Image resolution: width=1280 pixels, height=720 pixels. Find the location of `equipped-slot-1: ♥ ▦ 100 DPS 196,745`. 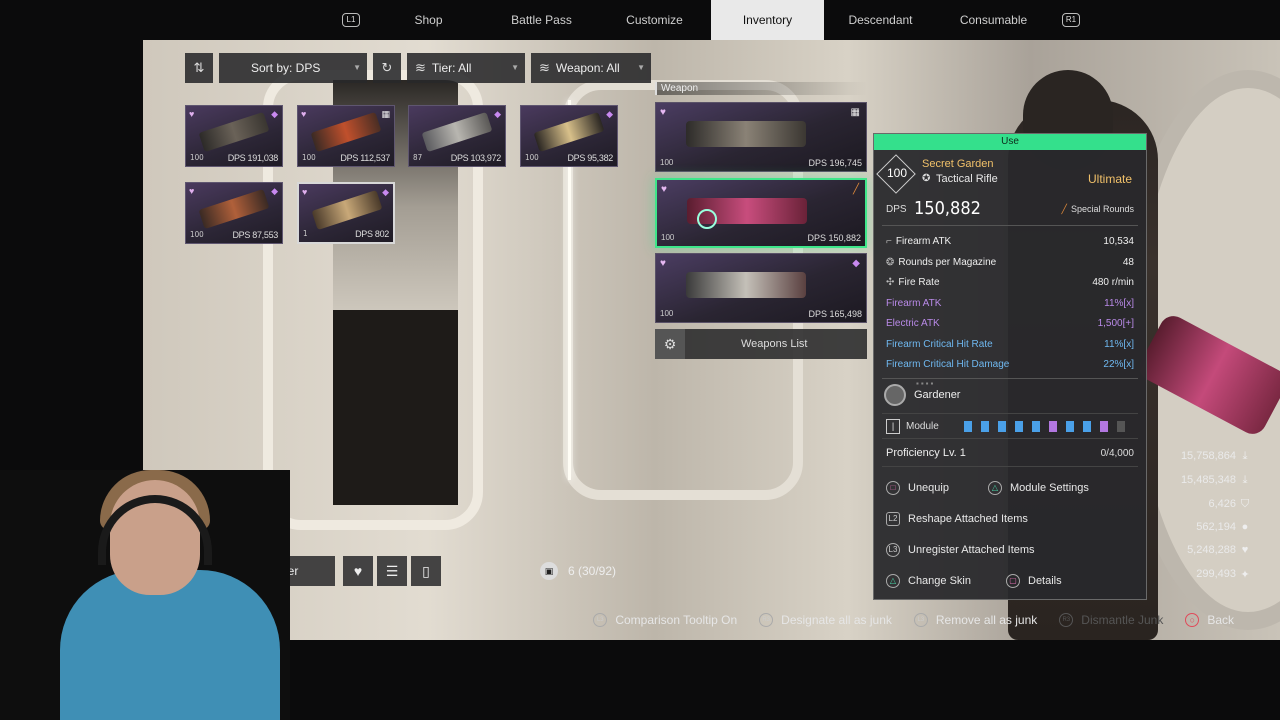

equipped-slot-1: ♥ ▦ 100 DPS 196,745 is located at coordinates (761, 137).